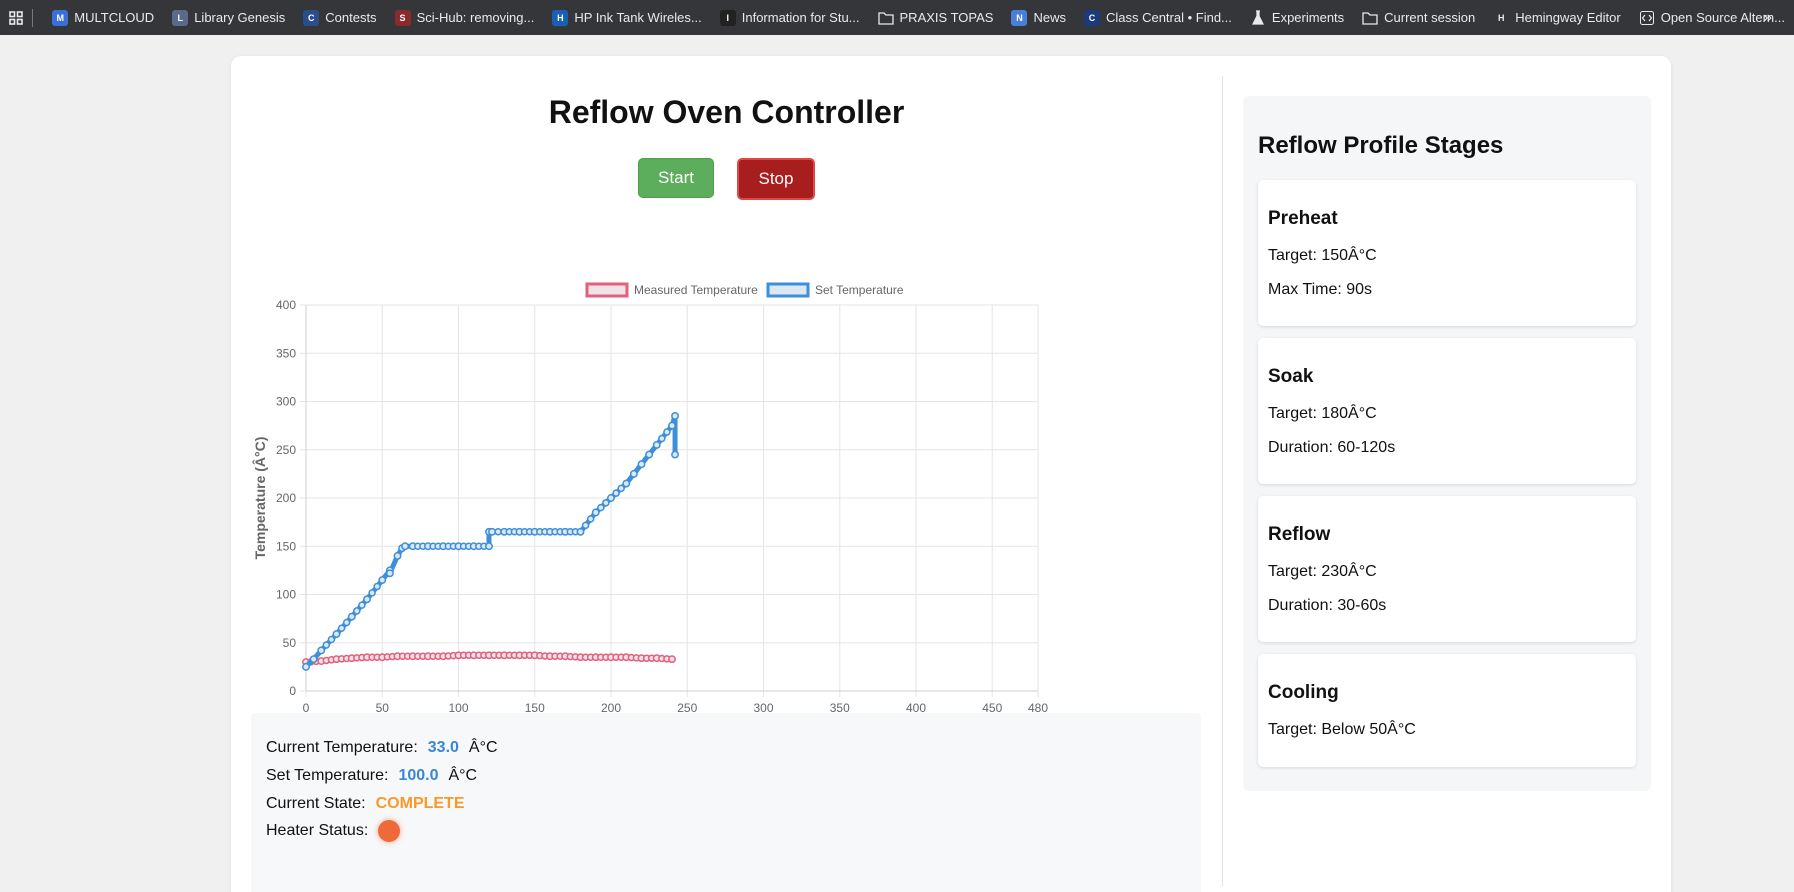  Describe the element at coordinates (1322, 255) in the screenshot. I see `stage-detail: Target: 150Â°C` at that location.